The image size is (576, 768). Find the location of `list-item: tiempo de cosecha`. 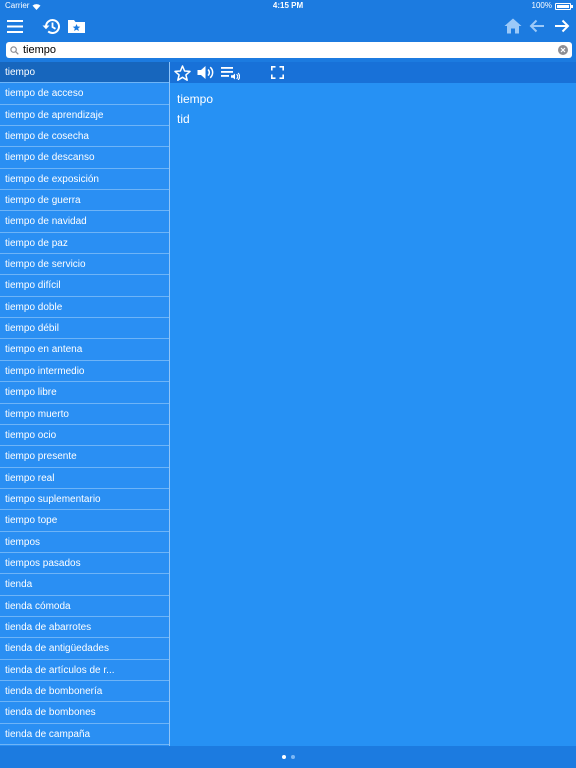

list-item: tiempo de cosecha is located at coordinates (84, 137).